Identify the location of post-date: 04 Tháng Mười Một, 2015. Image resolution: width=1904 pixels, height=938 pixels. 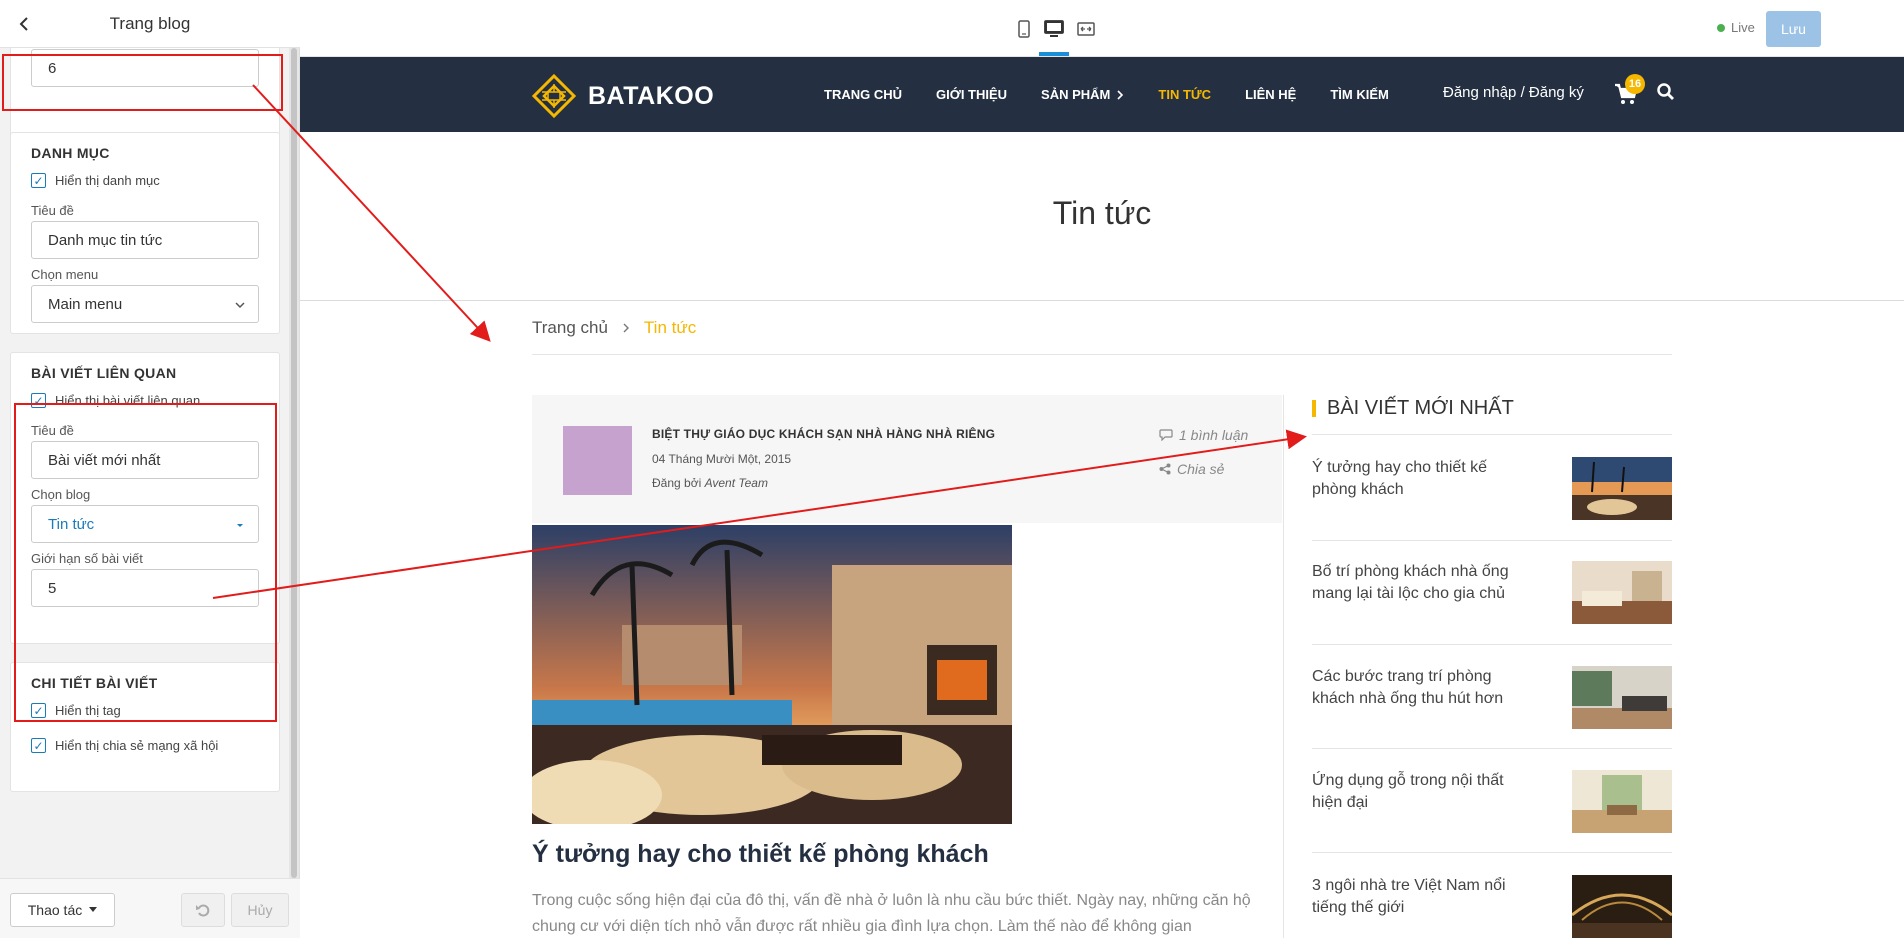
(722, 459).